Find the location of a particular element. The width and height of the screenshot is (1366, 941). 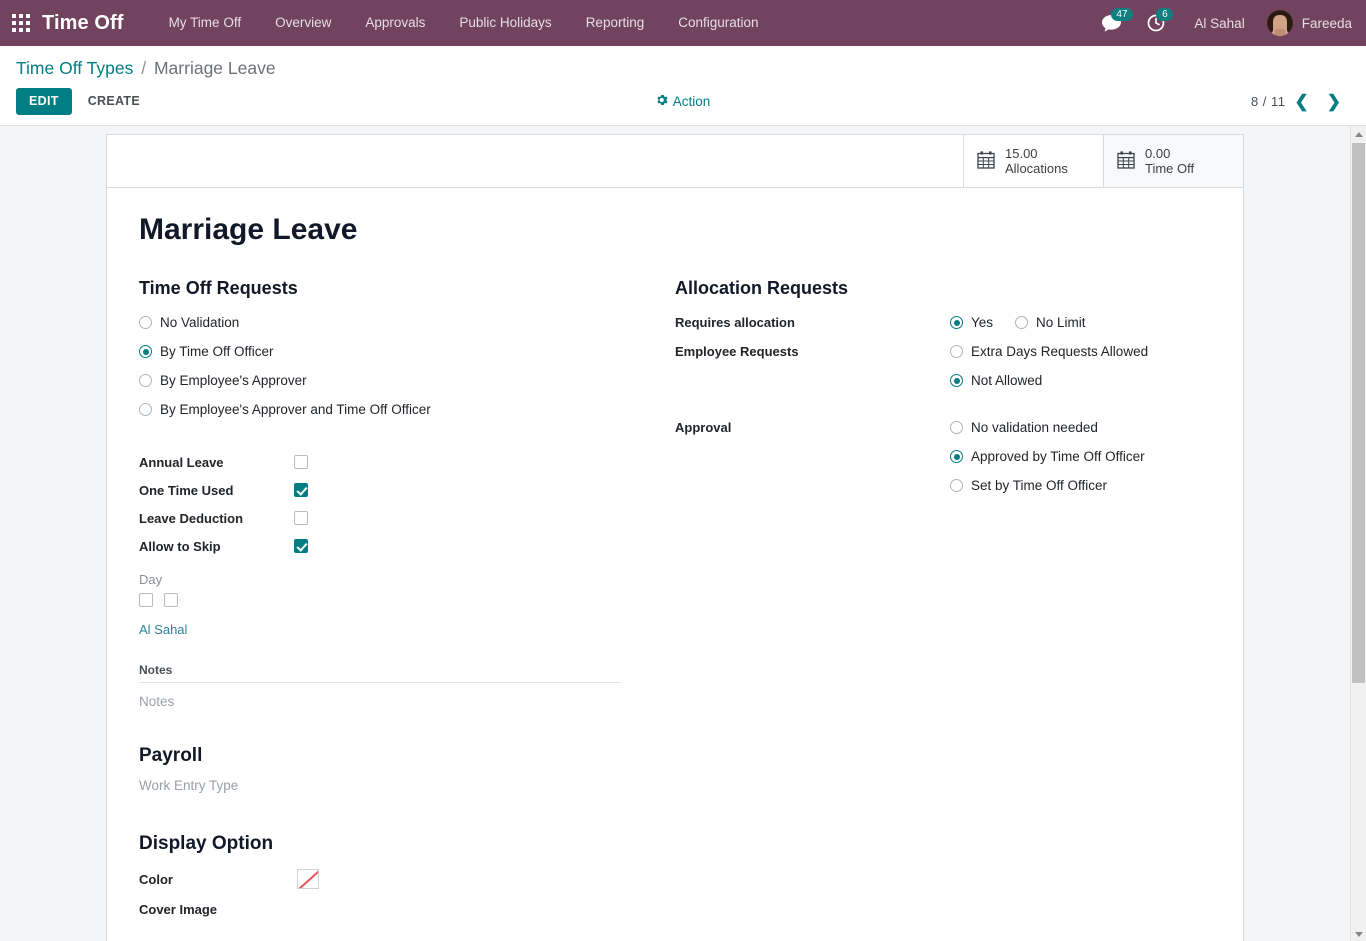

one-time-used-checkbox is located at coordinates (301, 490).